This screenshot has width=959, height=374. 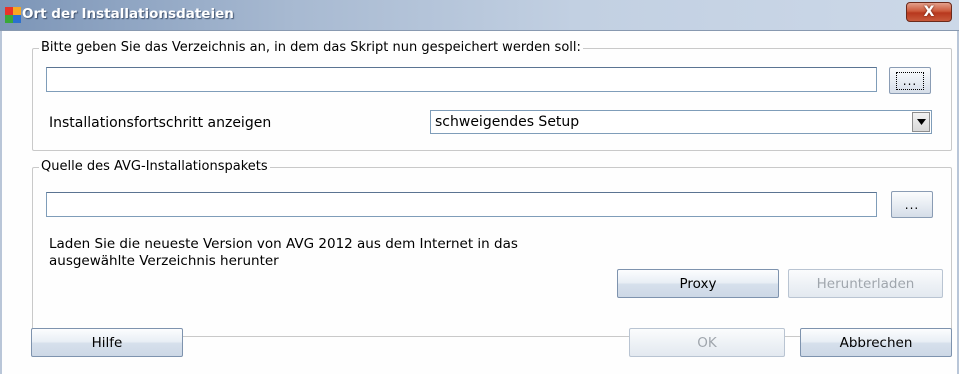 I want to click on close-button: X, so click(x=929, y=12).